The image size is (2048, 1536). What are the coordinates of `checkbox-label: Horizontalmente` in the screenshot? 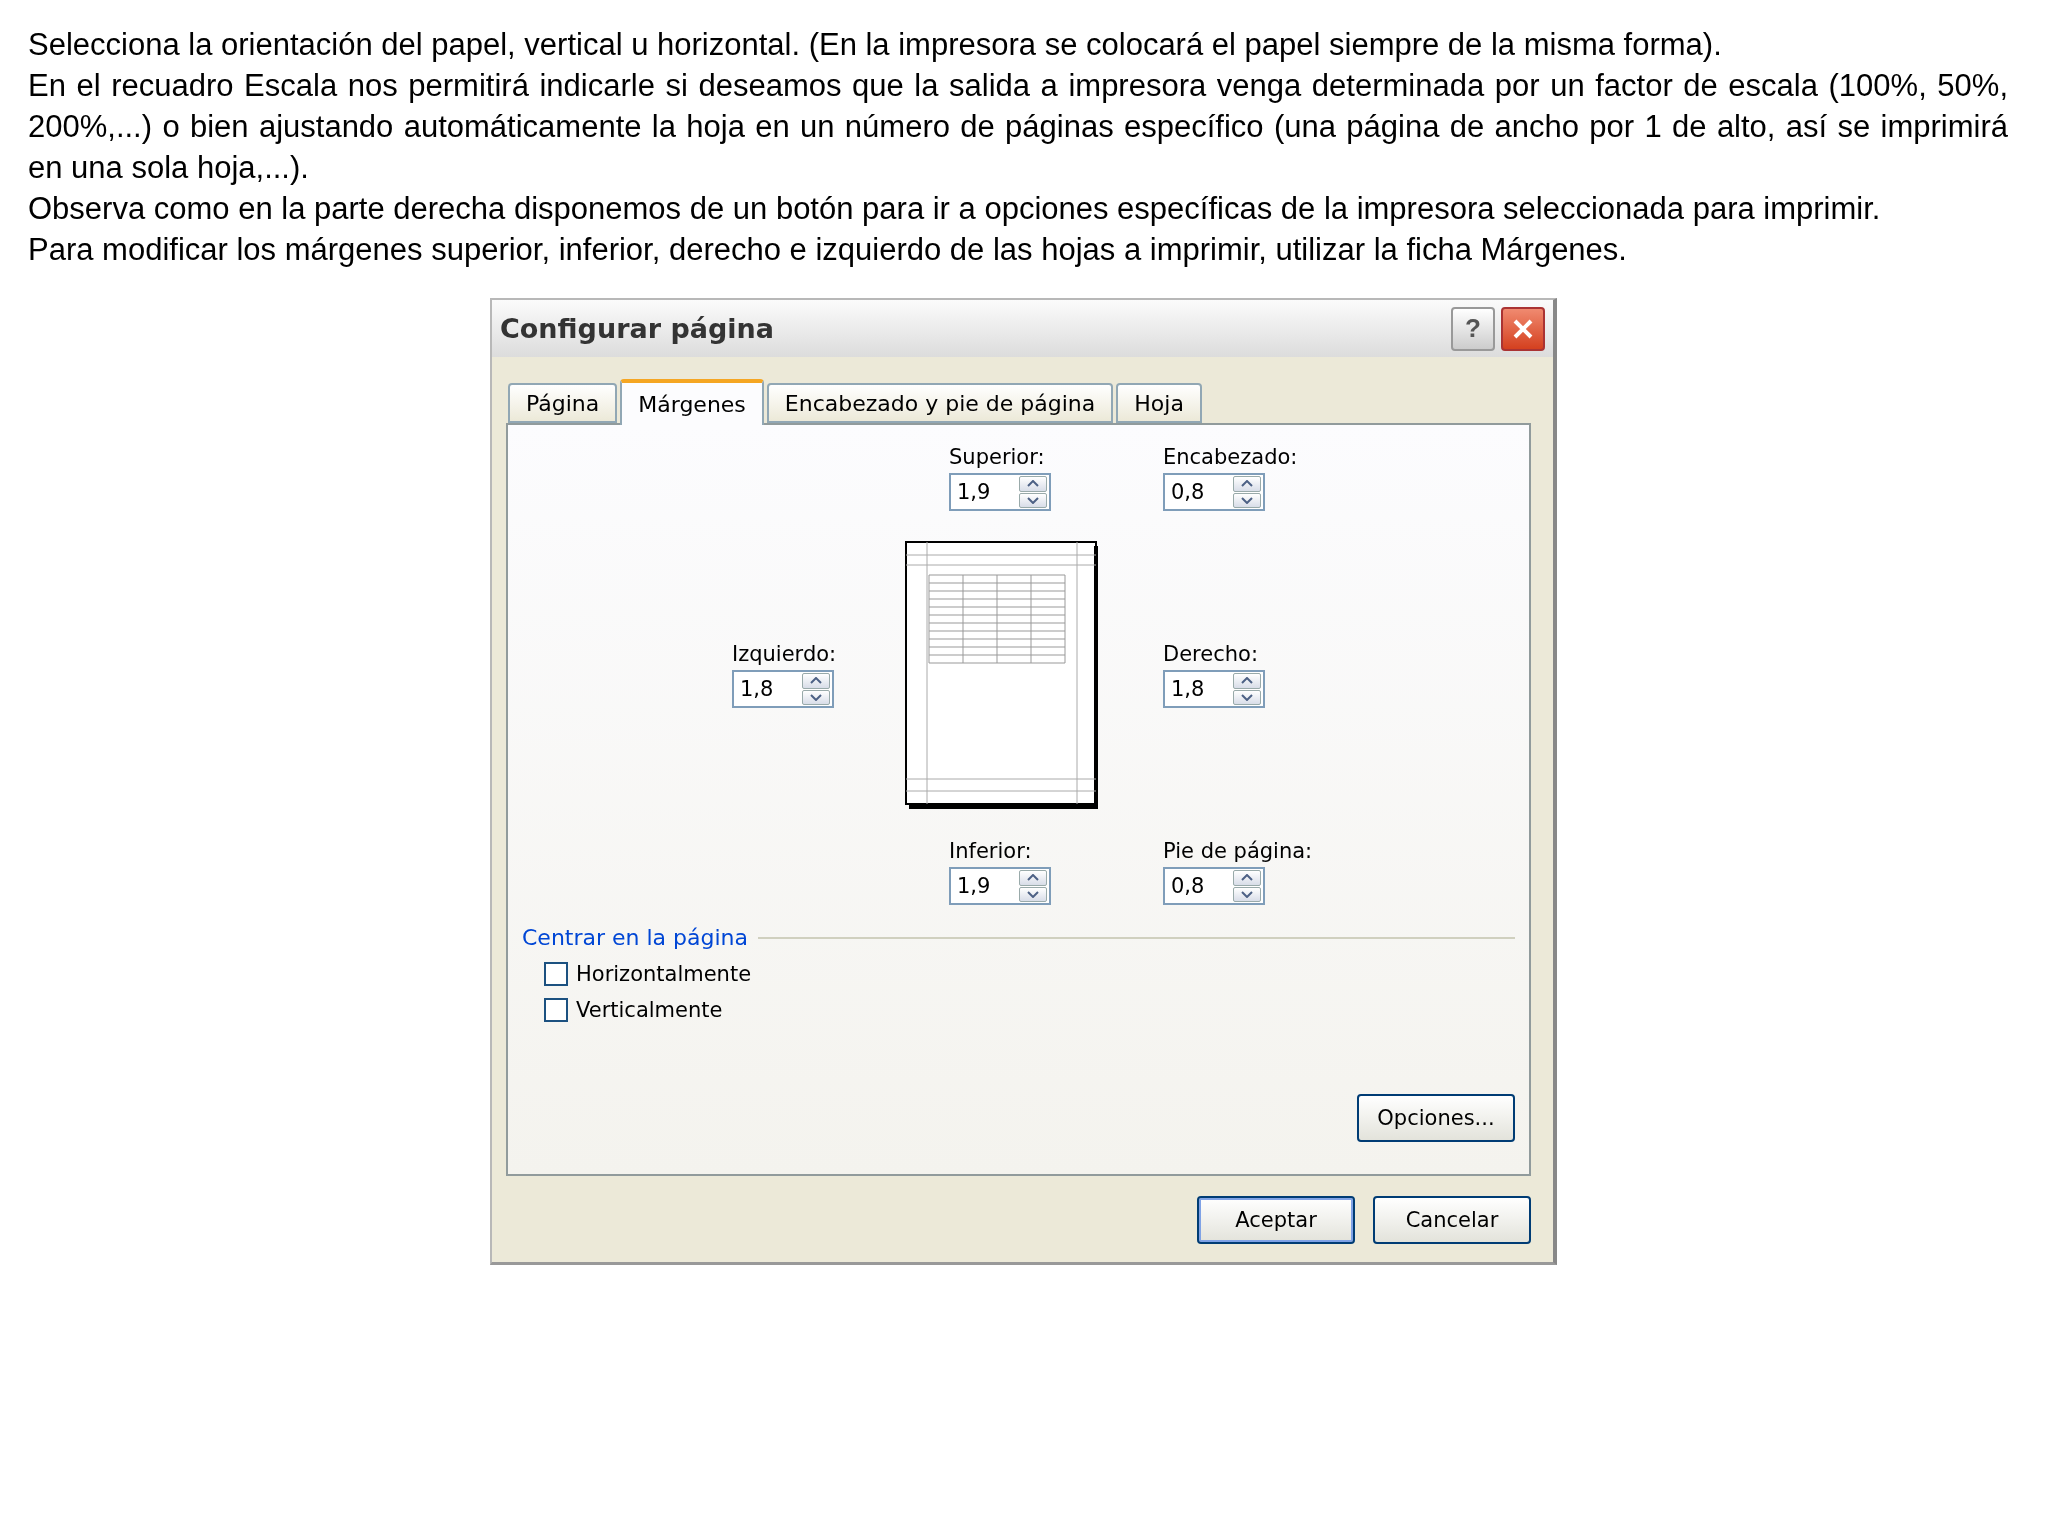 It's located at (664, 974).